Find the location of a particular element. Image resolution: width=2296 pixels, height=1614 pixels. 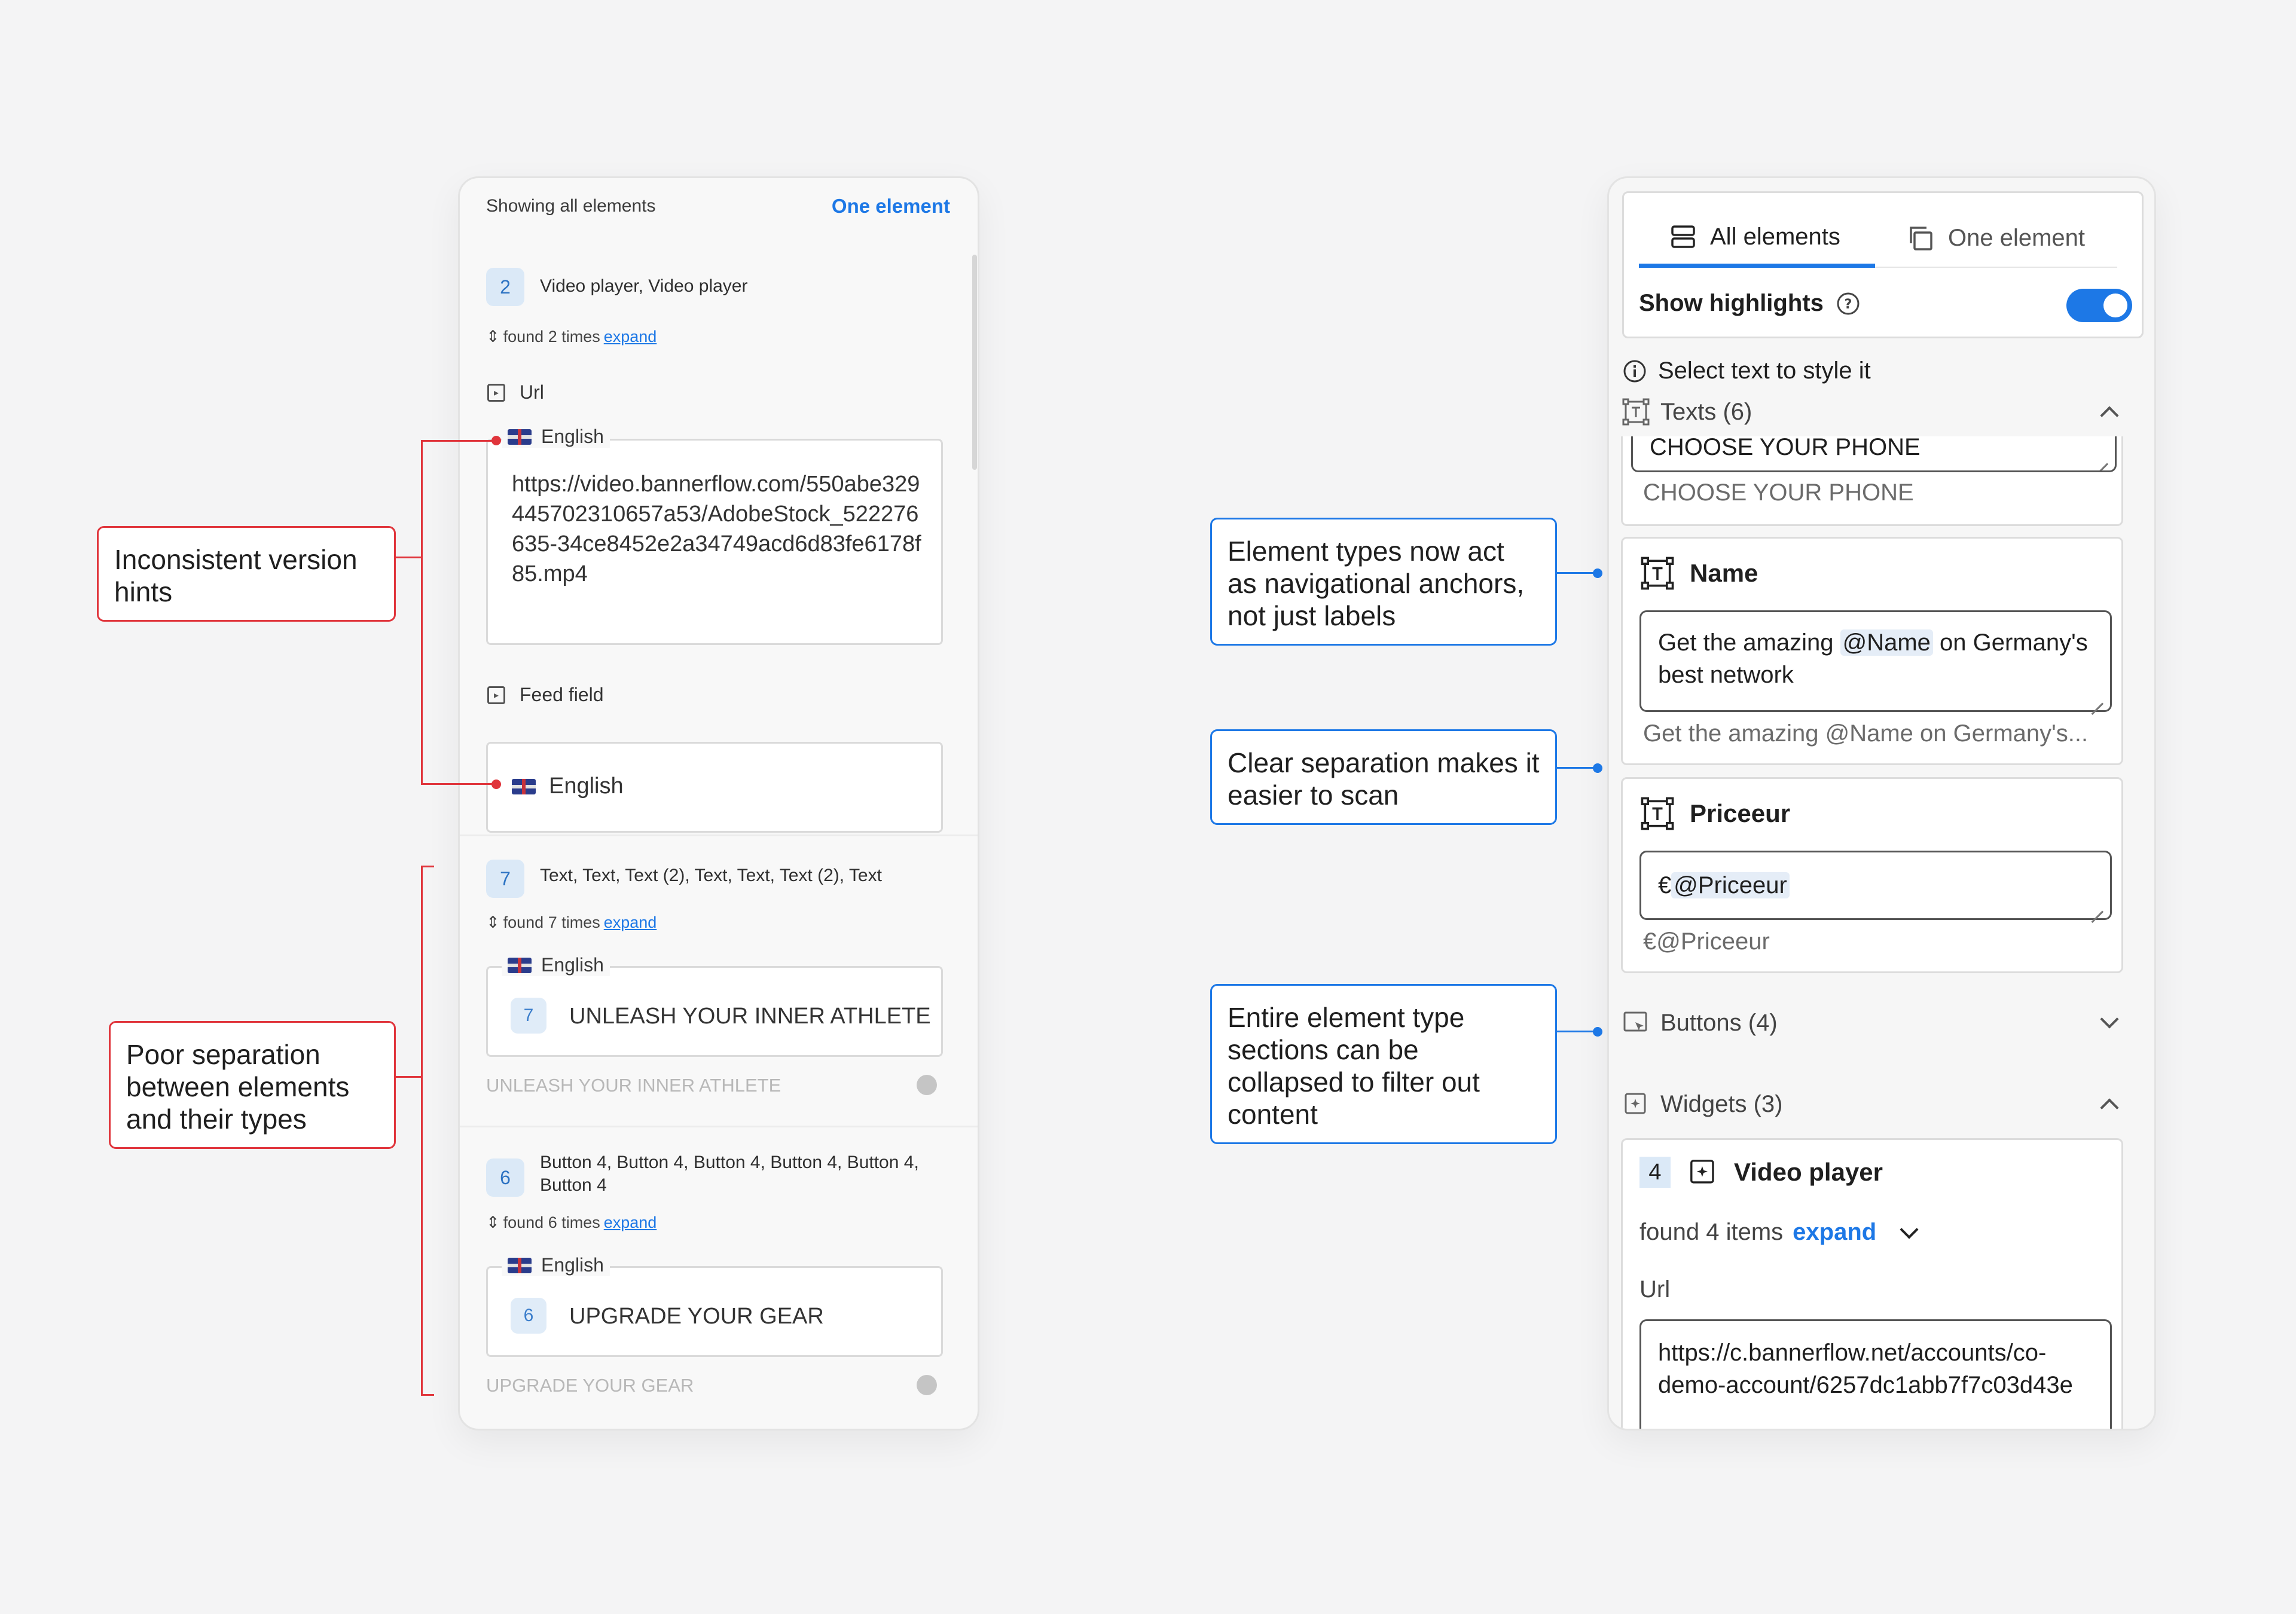

button-card: 6 UPGRADE YOUR GEAR is located at coordinates (714, 1311).